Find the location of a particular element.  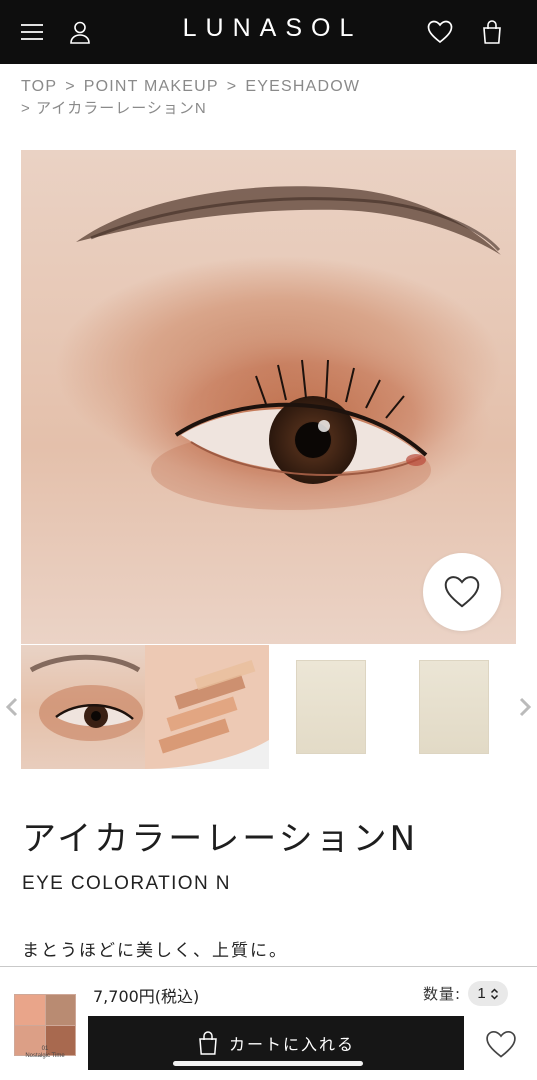

thumbnail-strip is located at coordinates (268, 707).